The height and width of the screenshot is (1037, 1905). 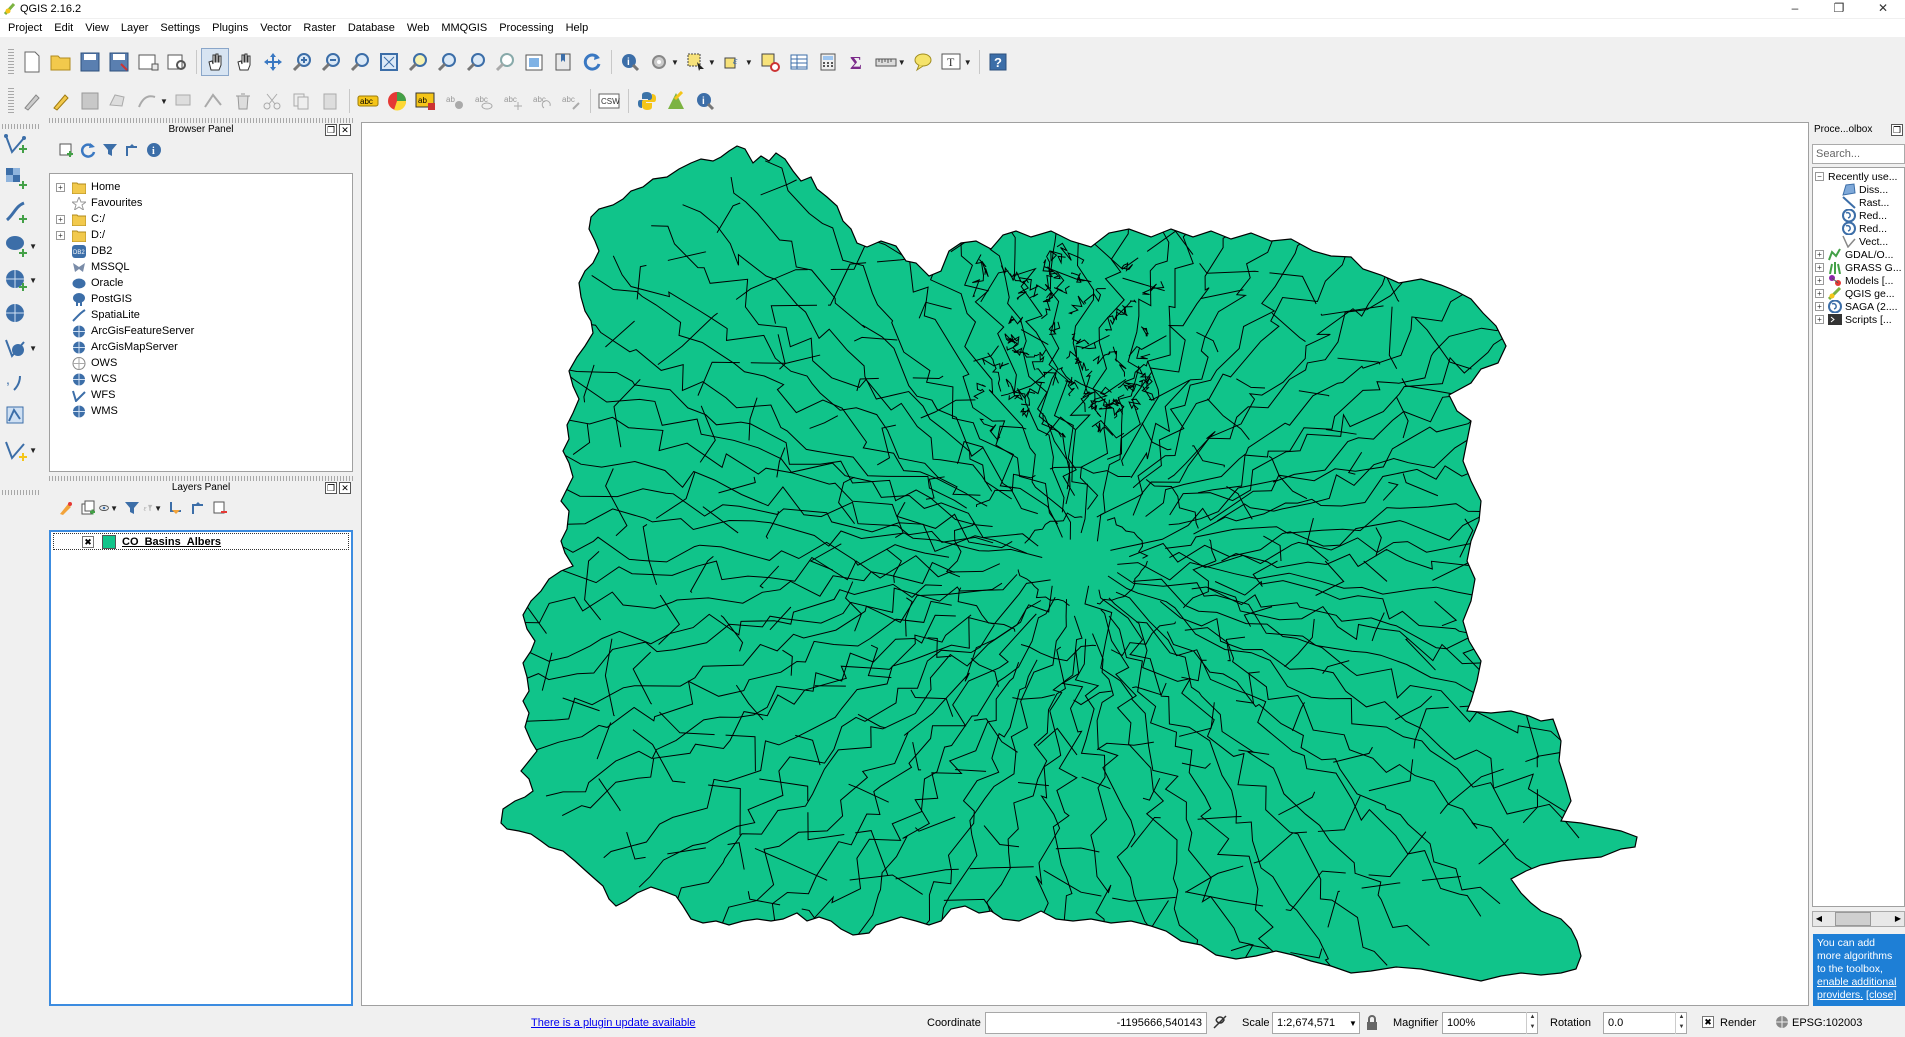 What do you see at coordinates (272, 101) in the screenshot?
I see `cut-features-icon` at bounding box center [272, 101].